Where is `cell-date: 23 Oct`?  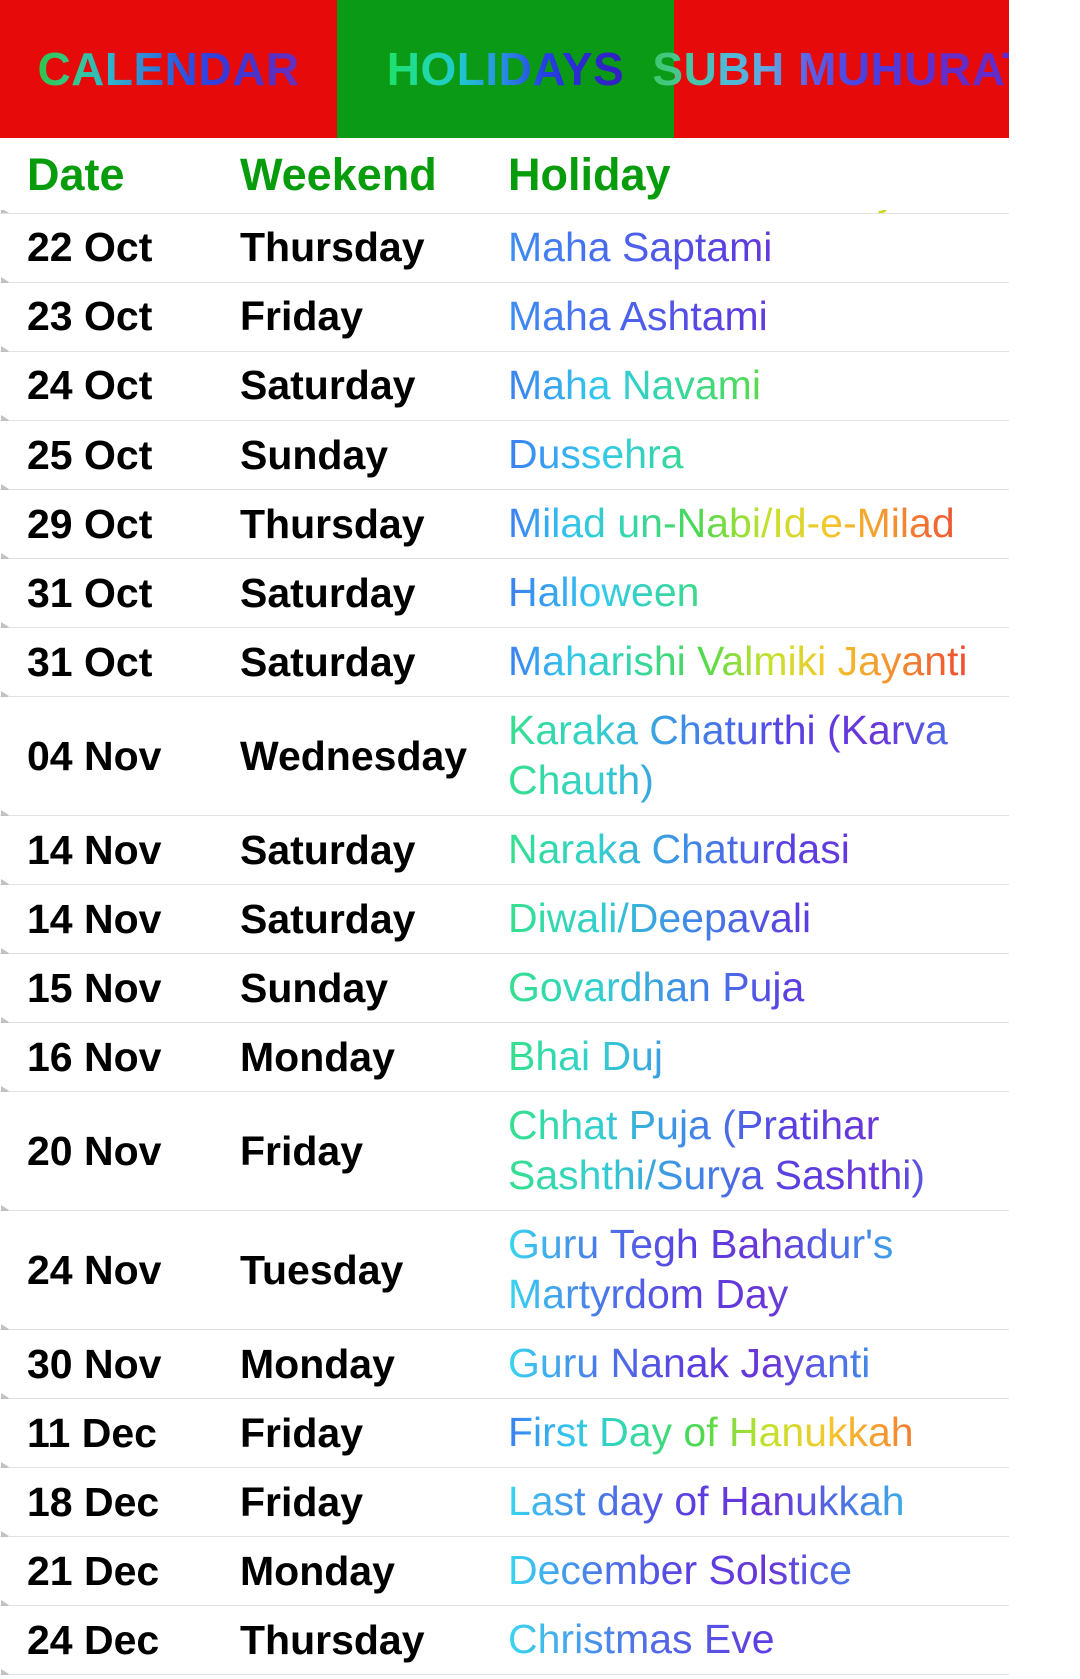 cell-date: 23 Oct is located at coordinates (90, 316).